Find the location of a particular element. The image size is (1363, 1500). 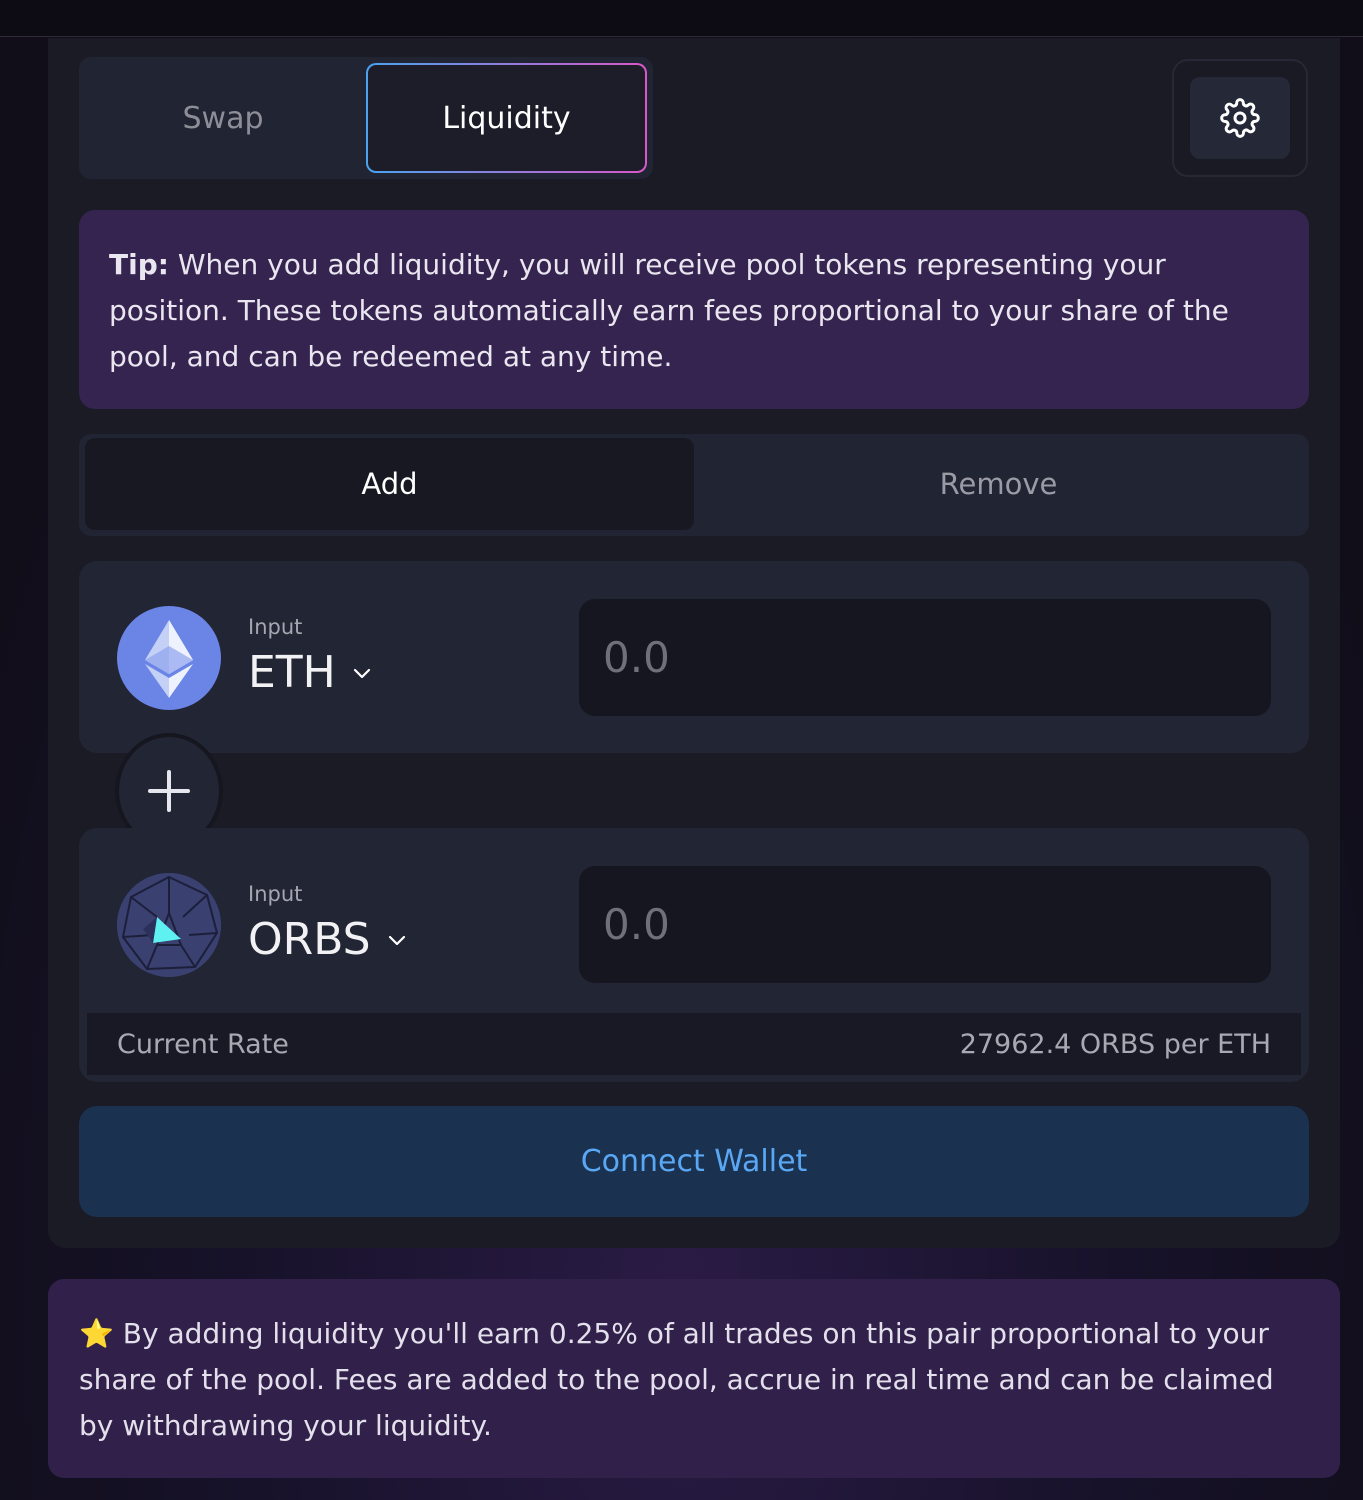

remove-button: Remove is located at coordinates (998, 484).